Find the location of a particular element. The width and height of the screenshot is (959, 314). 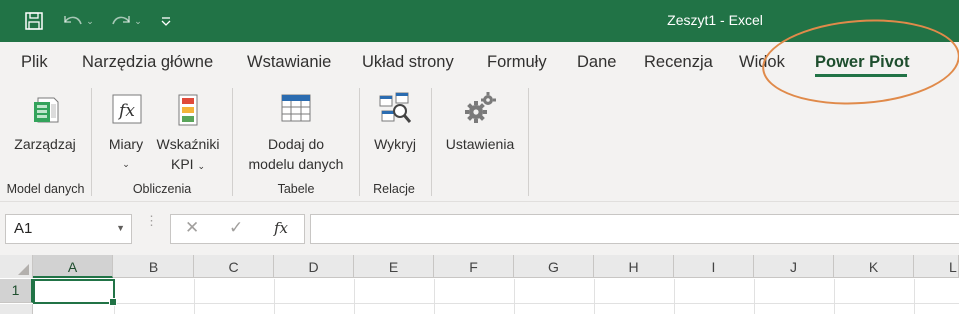

tab-dane: Dane is located at coordinates (596, 62).